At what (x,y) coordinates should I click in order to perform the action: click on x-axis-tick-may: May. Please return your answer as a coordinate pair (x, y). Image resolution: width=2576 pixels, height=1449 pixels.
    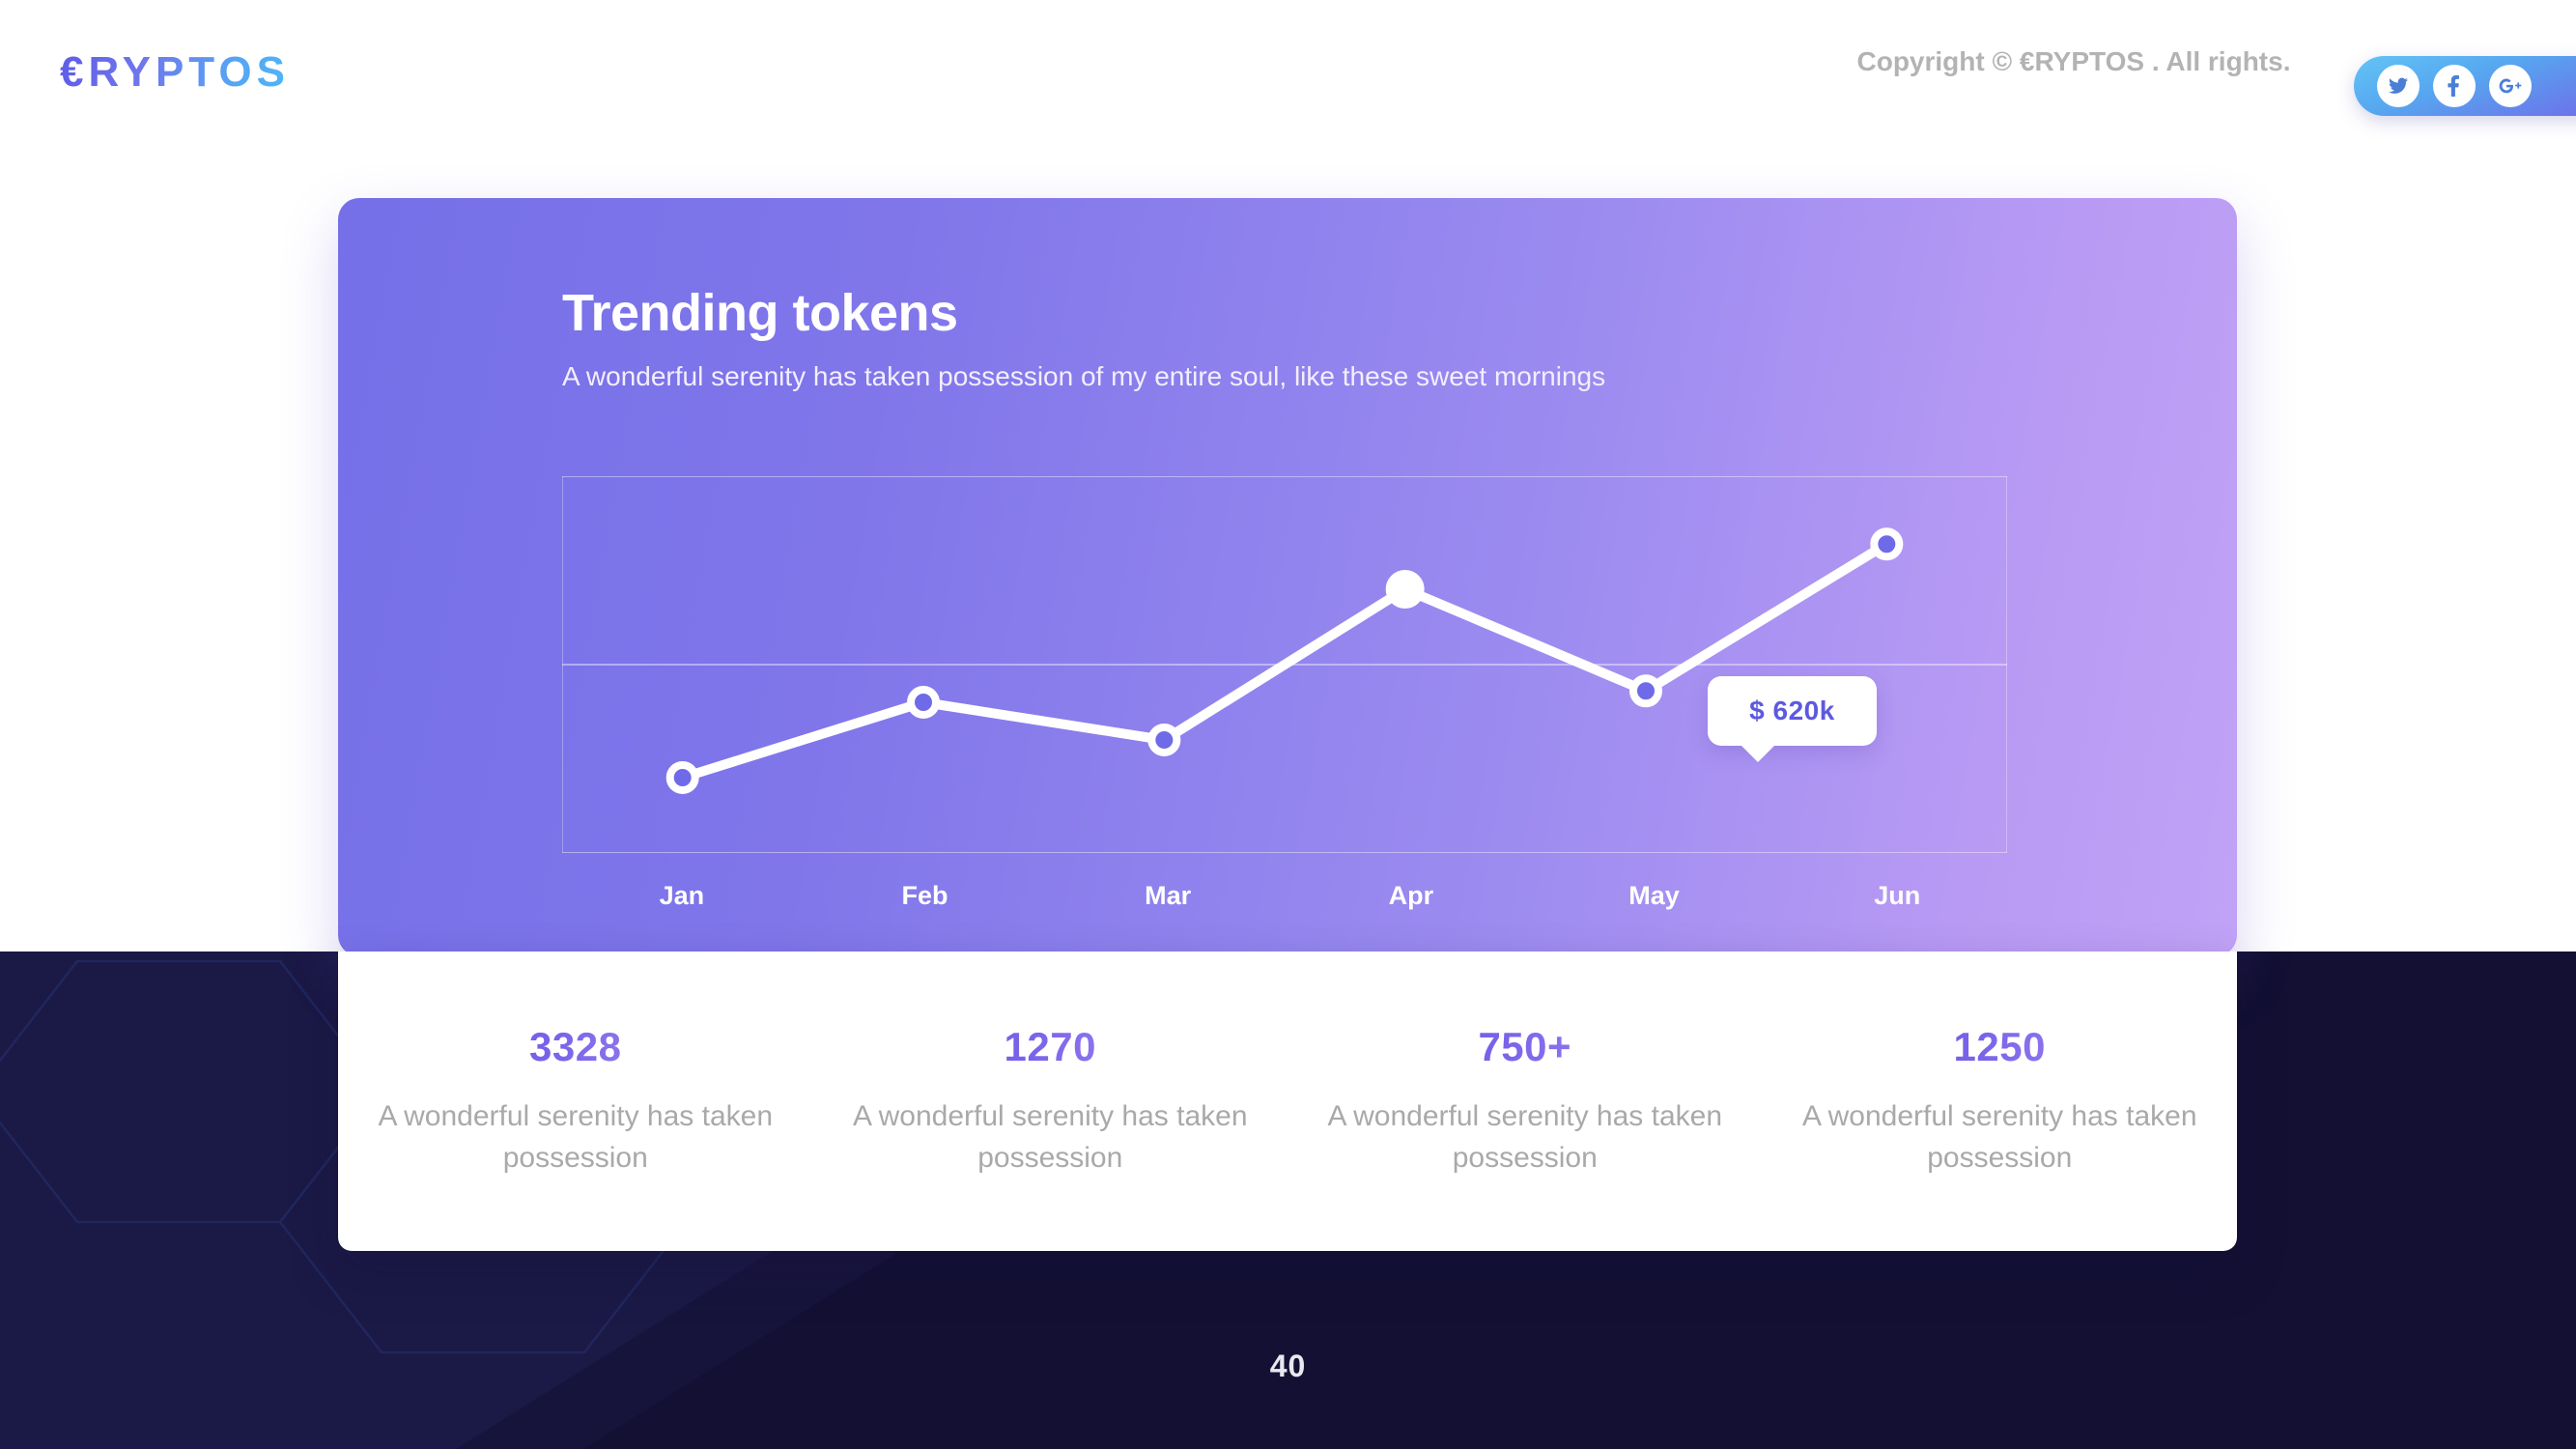
    Looking at the image, I should click on (1654, 895).